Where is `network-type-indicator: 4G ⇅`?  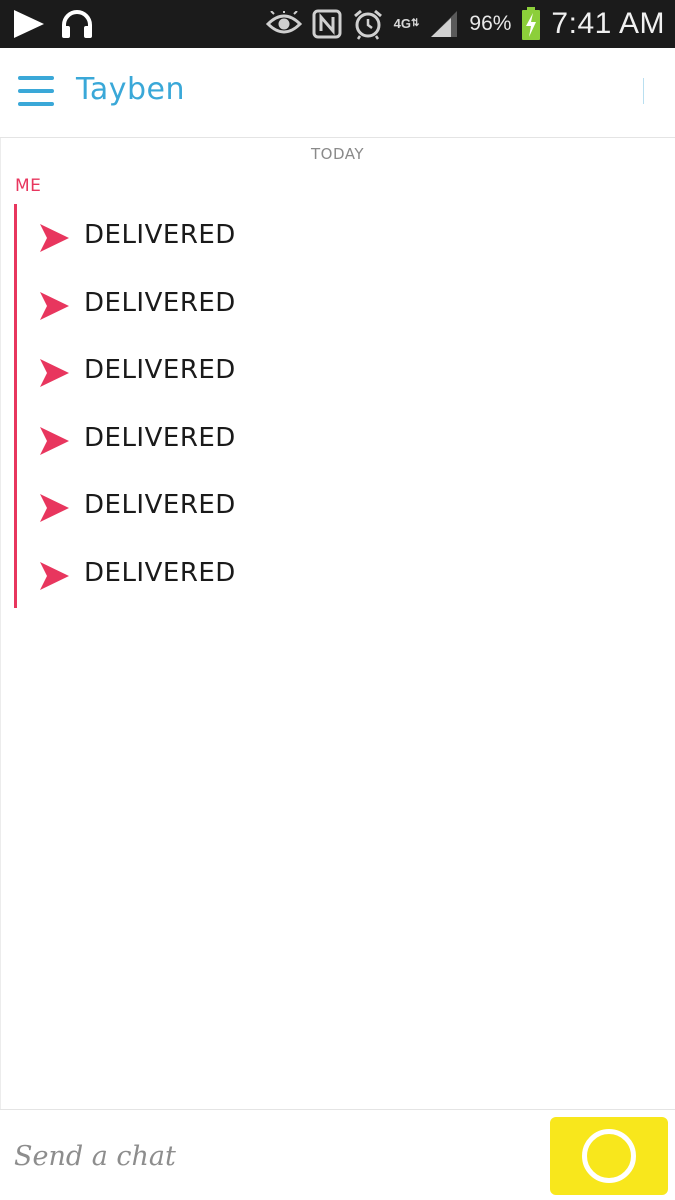 network-type-indicator: 4G ⇅ is located at coordinates (406, 23).